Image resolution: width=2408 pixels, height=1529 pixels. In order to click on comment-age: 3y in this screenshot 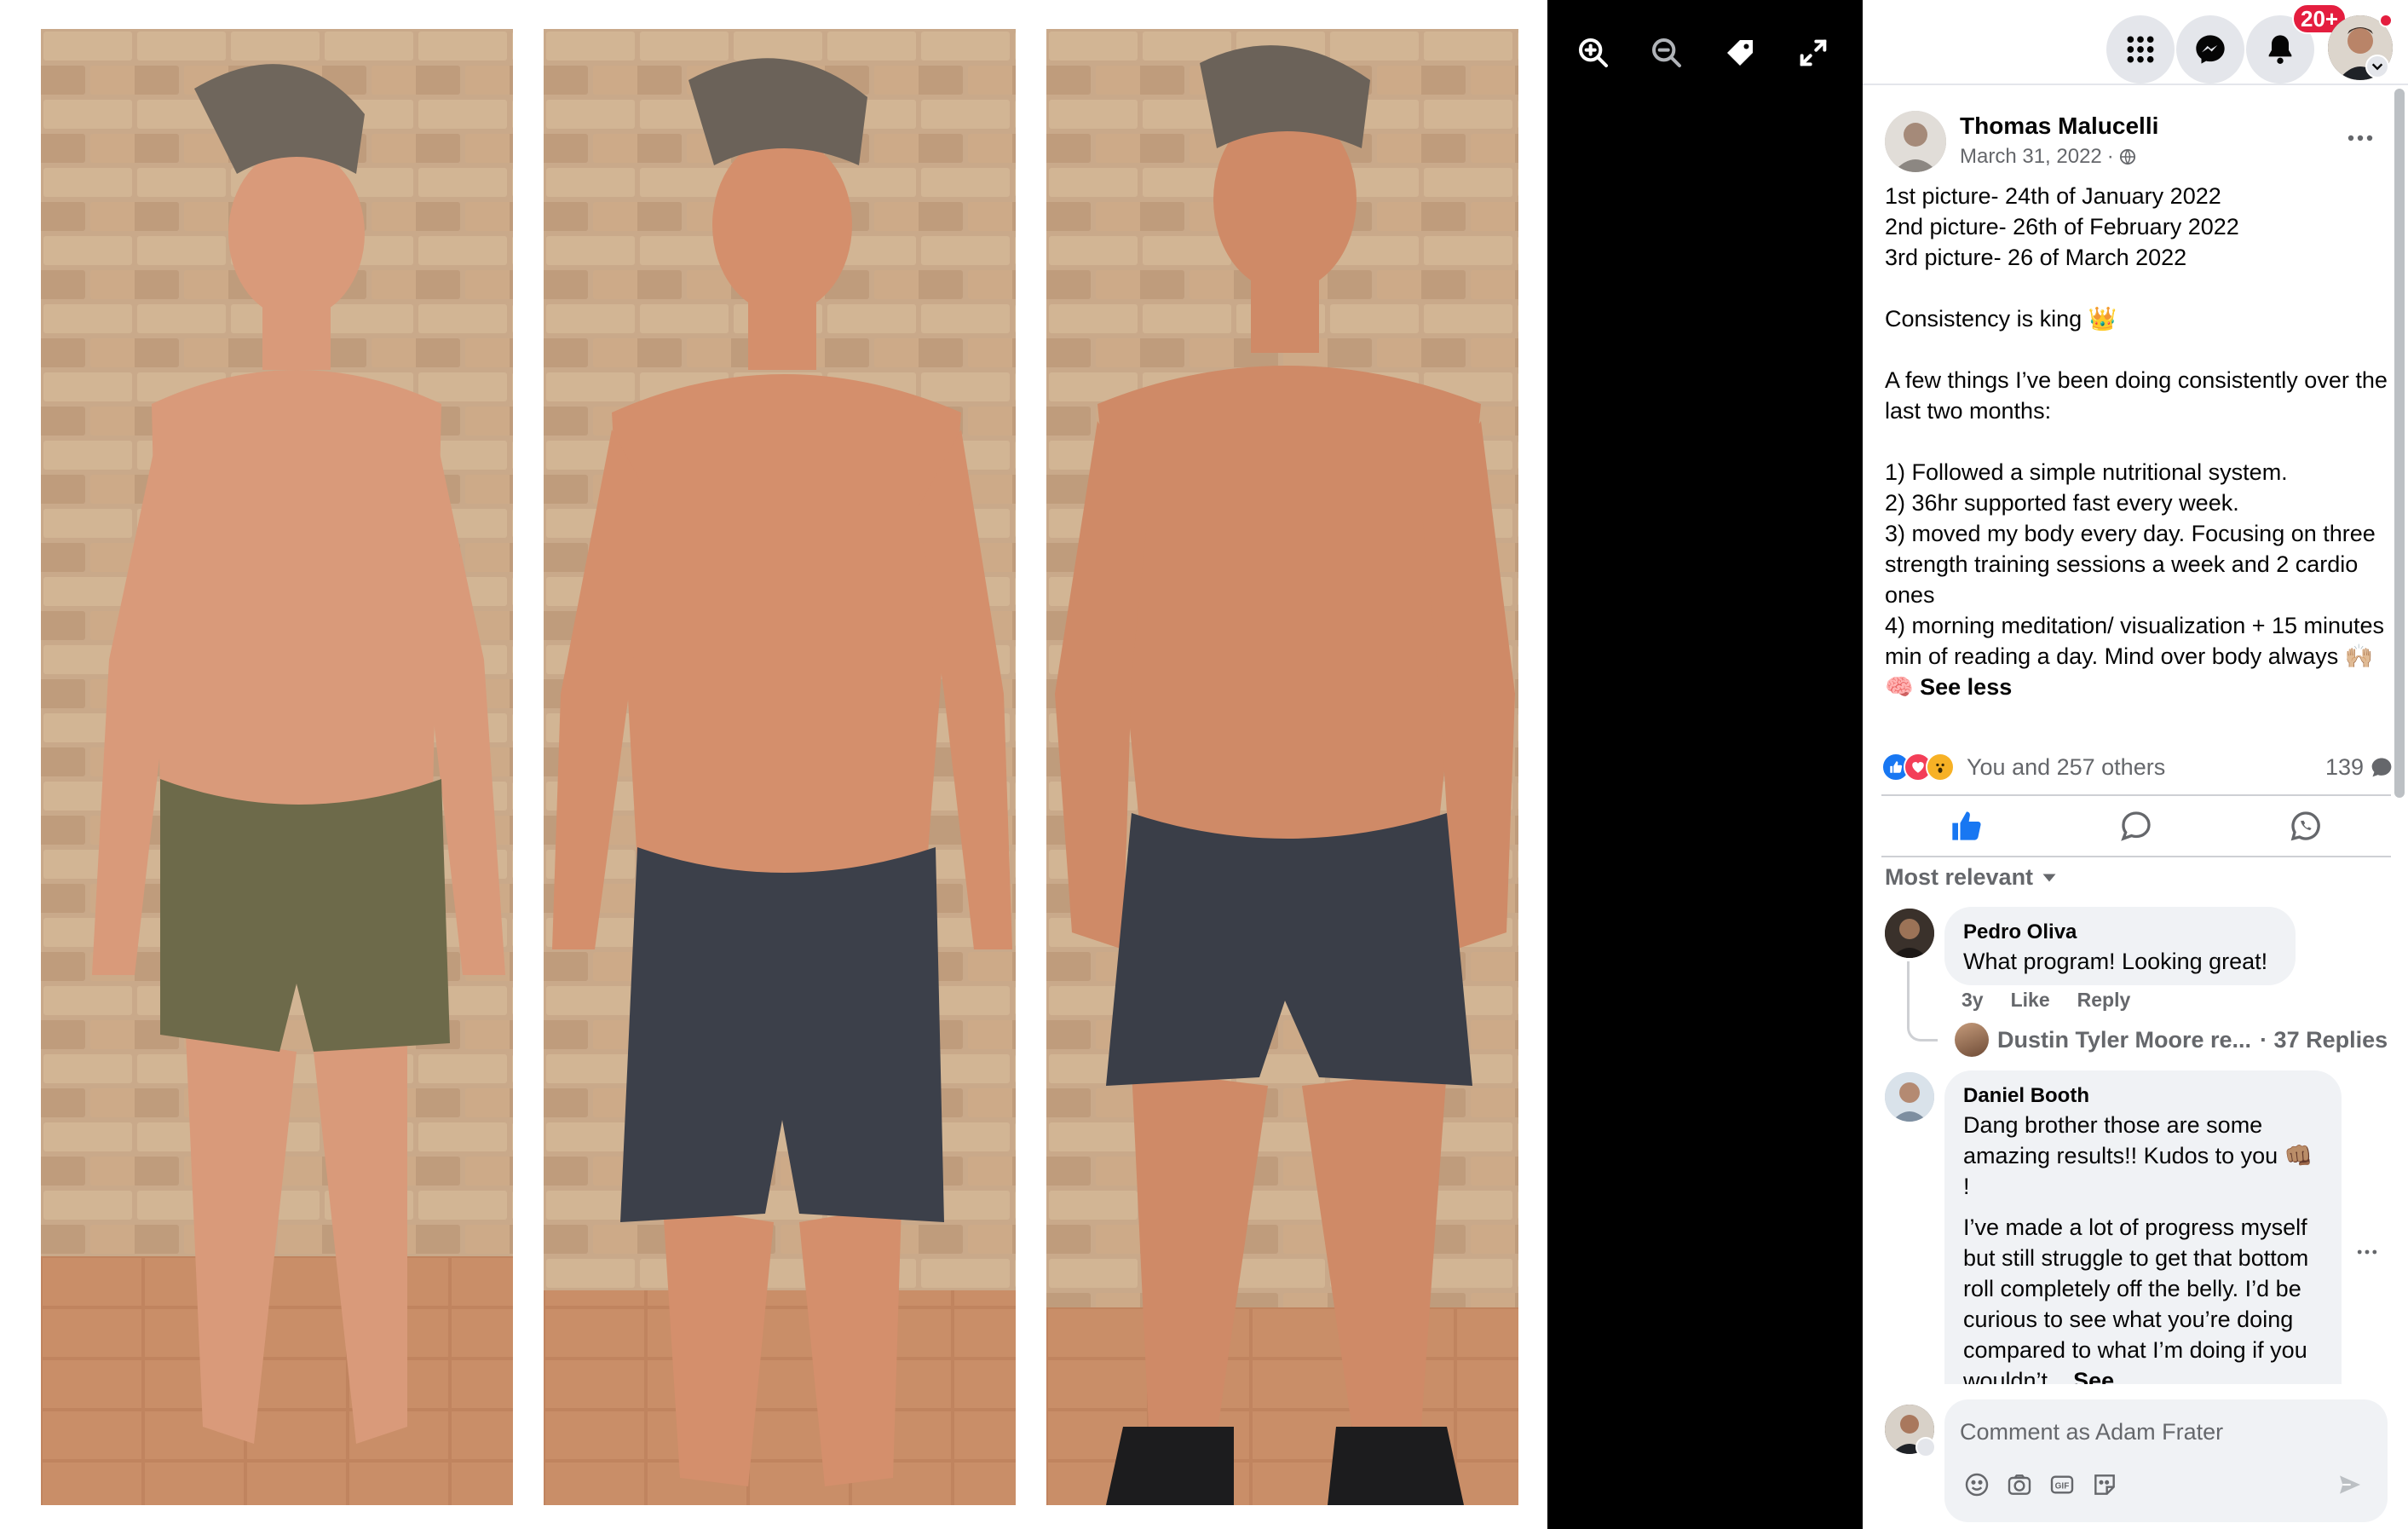, I will do `click(1973, 1000)`.